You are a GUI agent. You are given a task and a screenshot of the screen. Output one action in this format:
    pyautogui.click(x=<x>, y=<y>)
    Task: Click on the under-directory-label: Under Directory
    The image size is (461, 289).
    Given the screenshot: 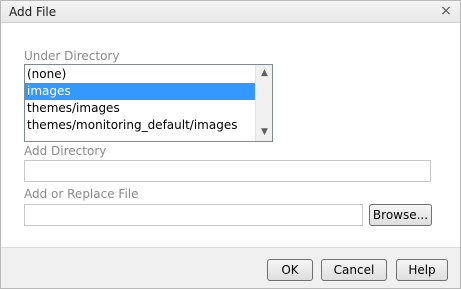 What is the action you would take?
    pyautogui.click(x=72, y=56)
    